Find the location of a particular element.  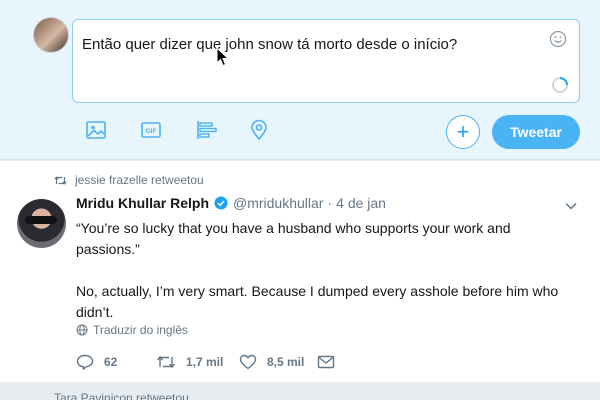

translate-link: Traduzir do inglês is located at coordinates (132, 330).